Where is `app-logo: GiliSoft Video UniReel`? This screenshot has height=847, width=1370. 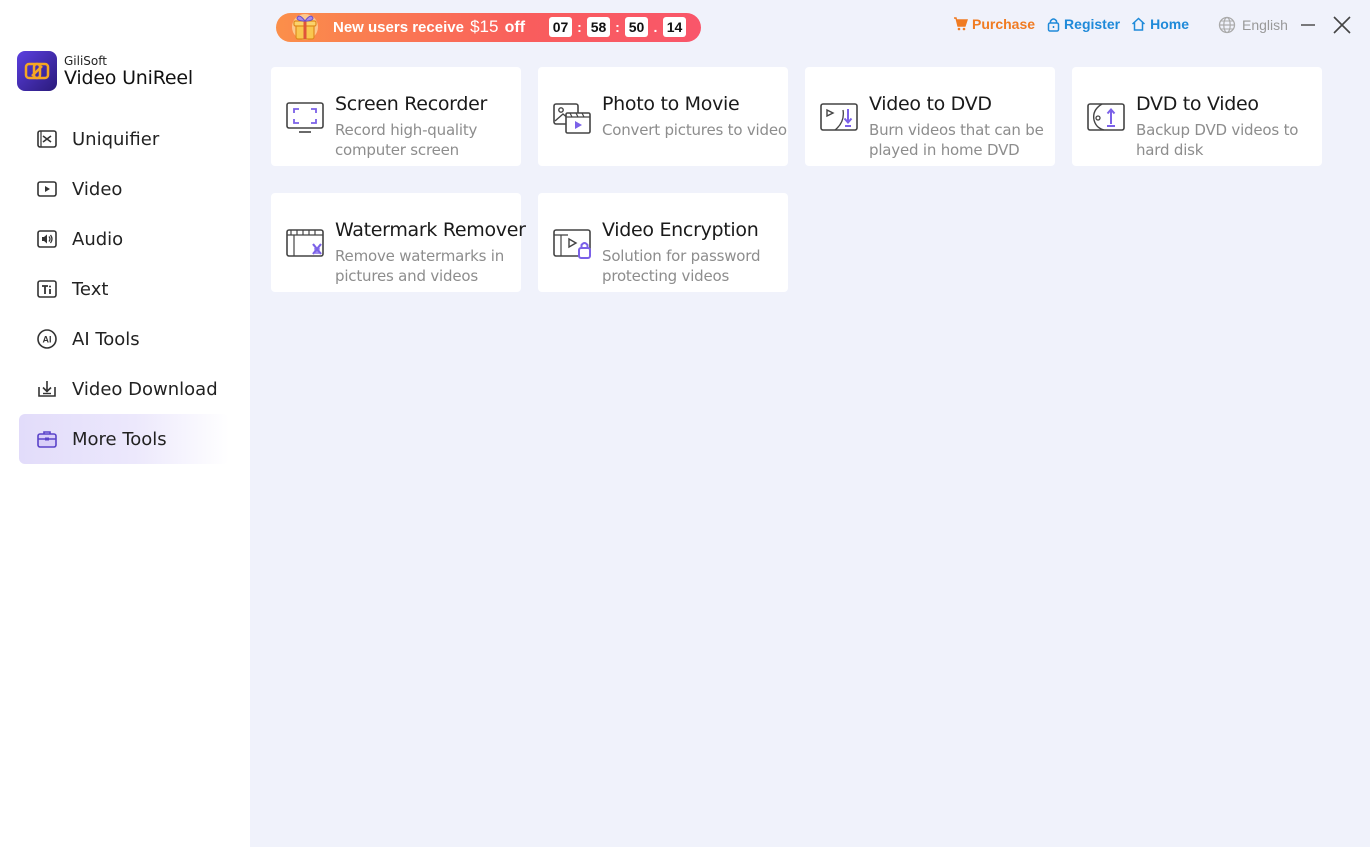
app-logo: GiliSoft Video UniReel is located at coordinates (105, 71).